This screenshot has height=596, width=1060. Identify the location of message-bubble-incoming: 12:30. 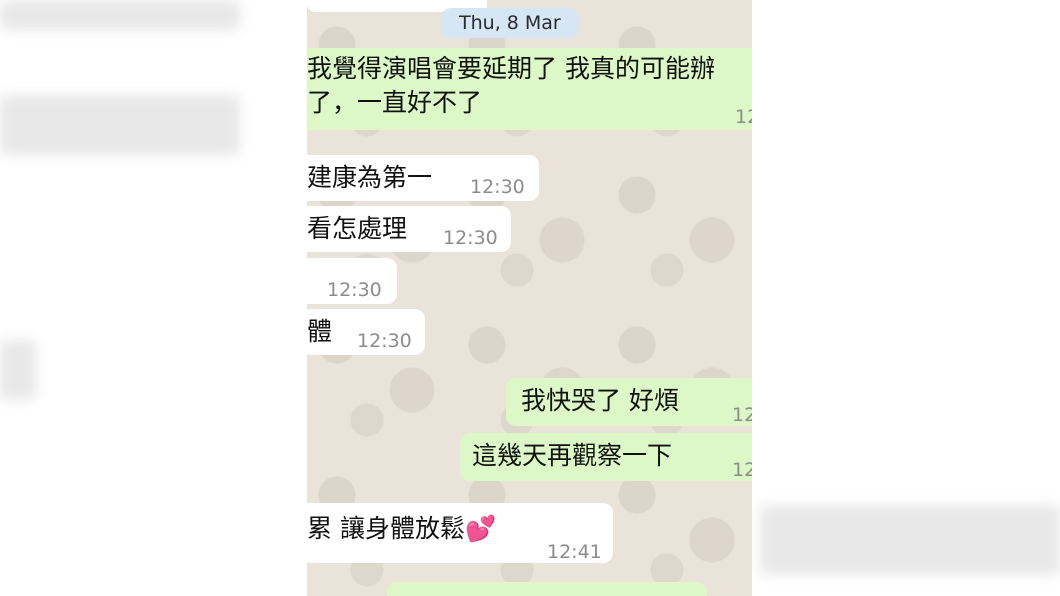
(352, 281).